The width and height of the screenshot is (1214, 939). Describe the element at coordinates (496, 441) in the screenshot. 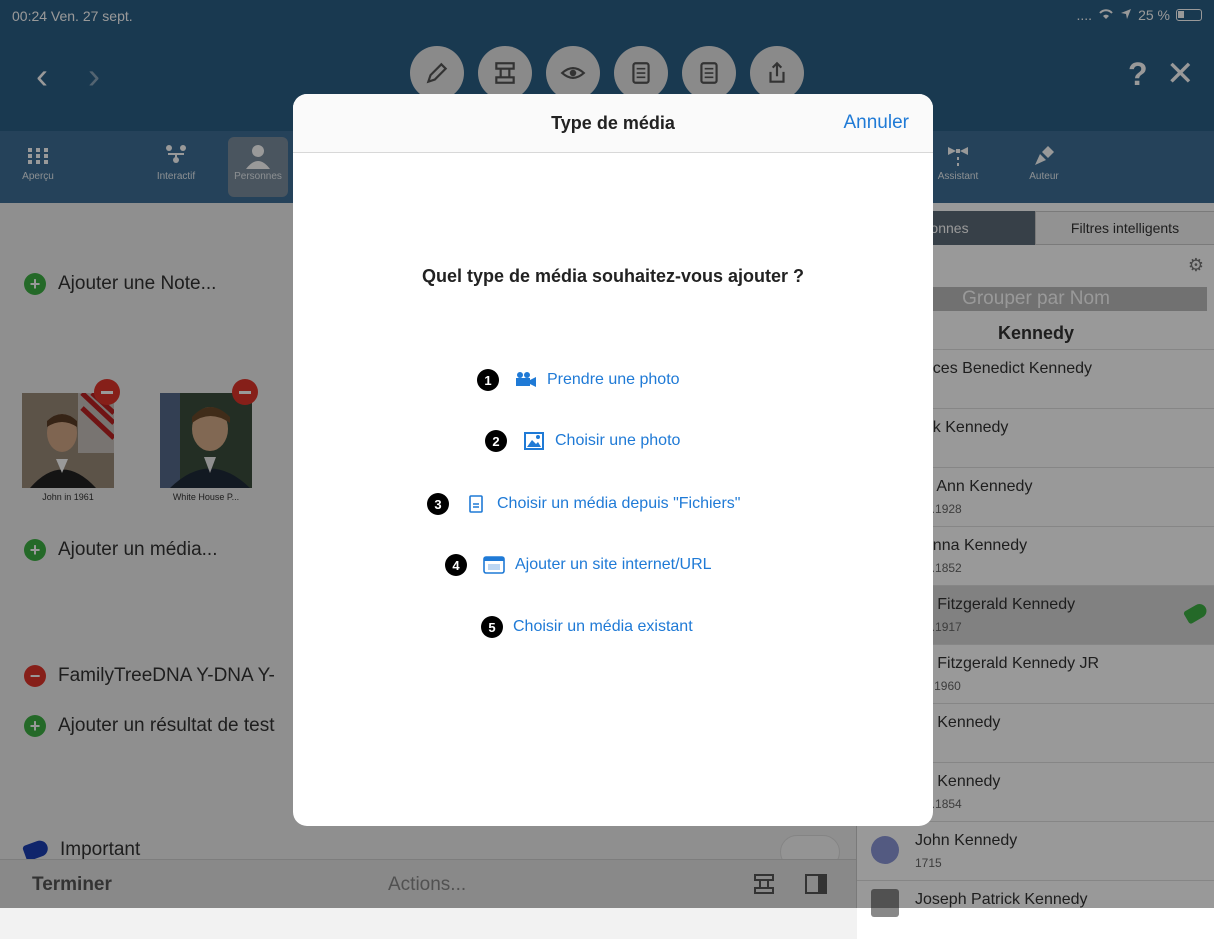

I see `step-number-badge: 2` at that location.